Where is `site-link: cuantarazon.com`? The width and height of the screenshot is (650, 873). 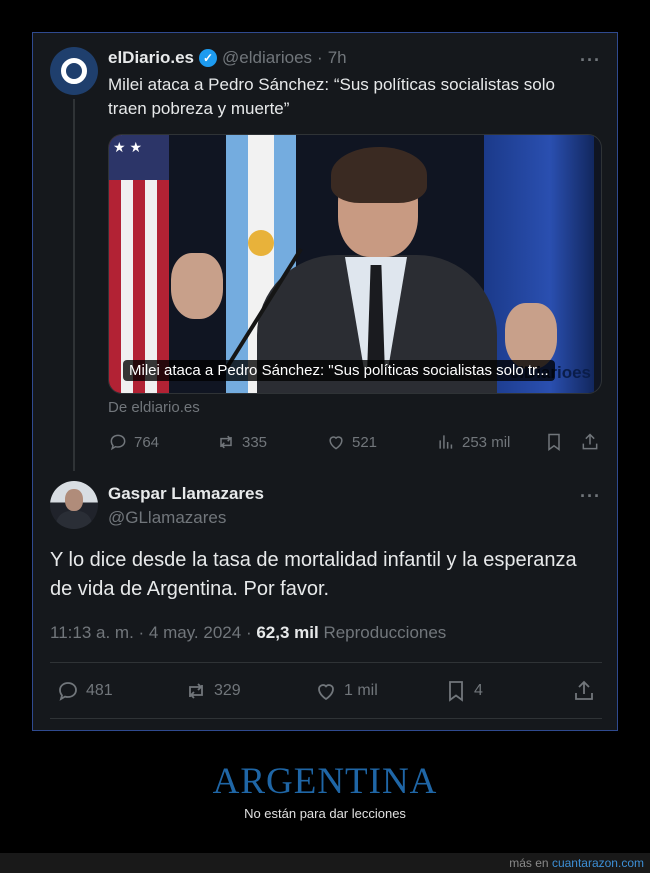
site-link: cuantarazon.com is located at coordinates (598, 863).